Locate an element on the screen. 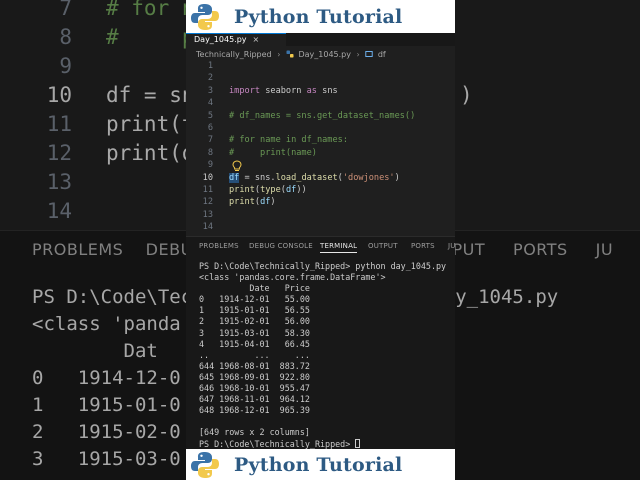 This screenshot has height=480, width=640. terminal-line-text: PS D:\Code\Technically_Ripped> is located at coordinates (277, 443).